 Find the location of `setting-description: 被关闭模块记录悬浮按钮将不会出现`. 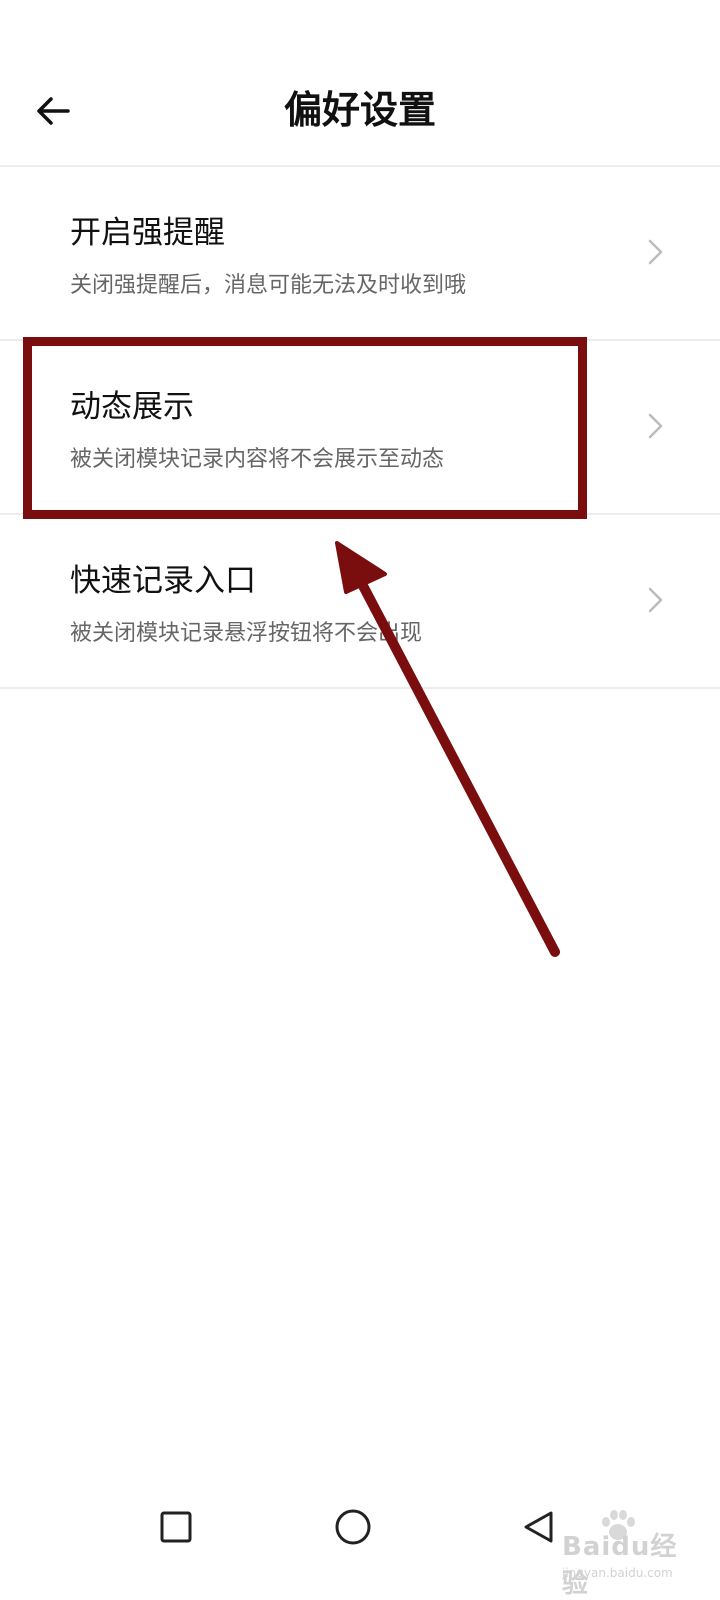

setting-description: 被关闭模块记录悬浮按钮将不会出现 is located at coordinates (246, 633).